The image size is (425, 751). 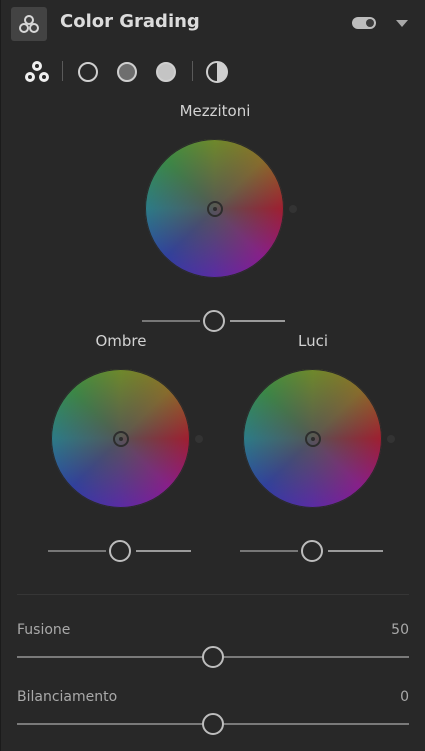 I want to click on balance-thumb, so click(x=213, y=724).